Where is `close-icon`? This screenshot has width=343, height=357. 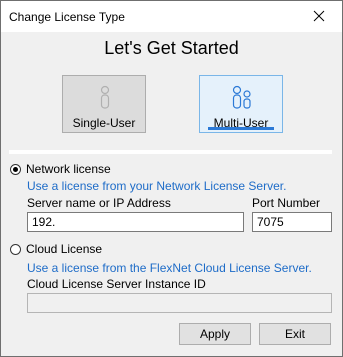 close-icon is located at coordinates (319, 16).